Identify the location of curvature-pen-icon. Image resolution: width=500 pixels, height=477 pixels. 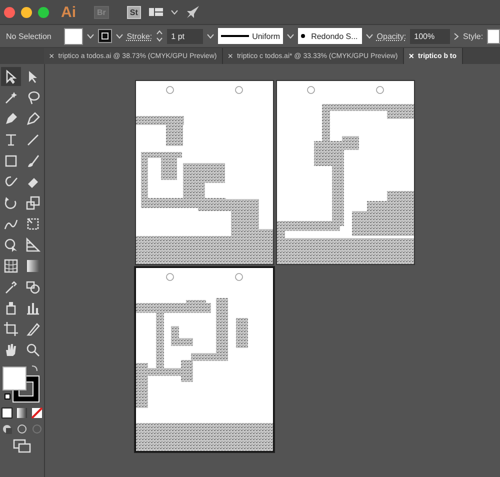
(33, 118).